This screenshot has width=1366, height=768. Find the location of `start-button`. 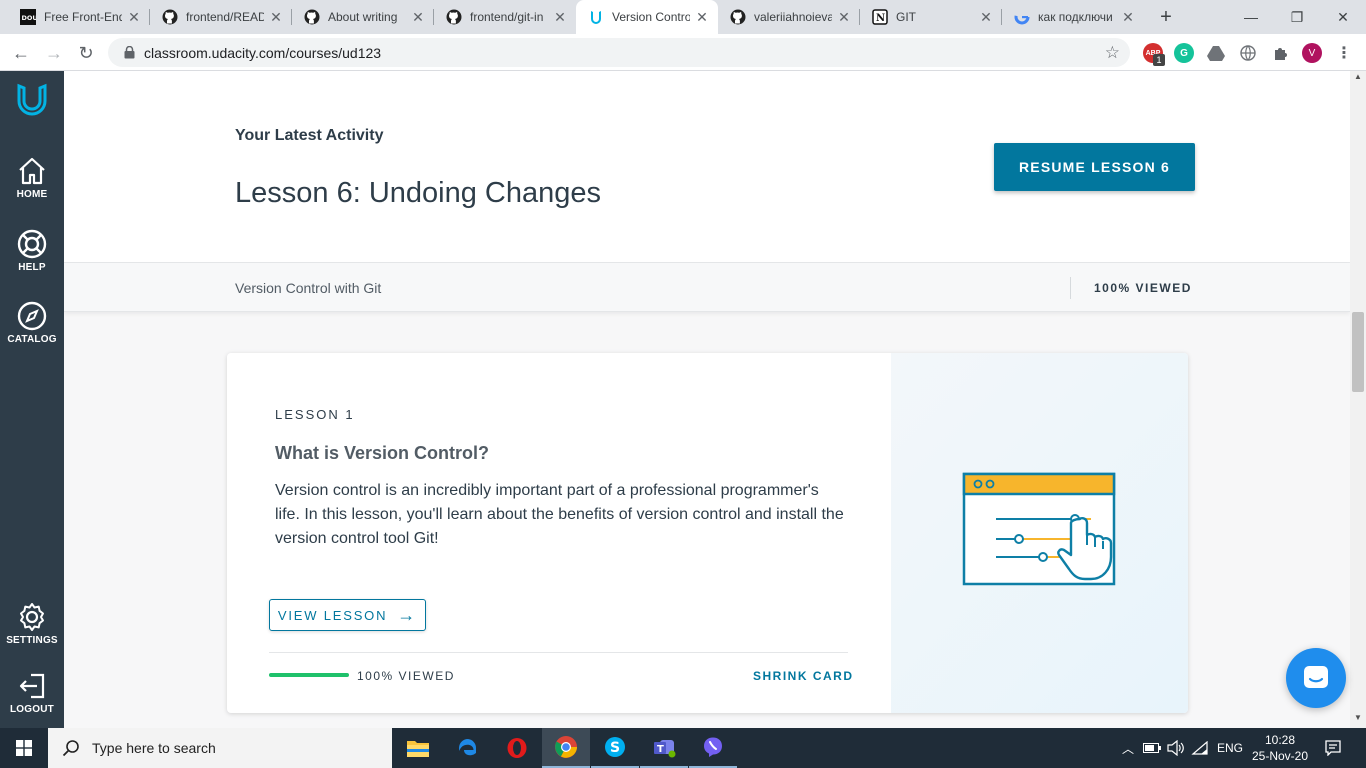

start-button is located at coordinates (24, 748).